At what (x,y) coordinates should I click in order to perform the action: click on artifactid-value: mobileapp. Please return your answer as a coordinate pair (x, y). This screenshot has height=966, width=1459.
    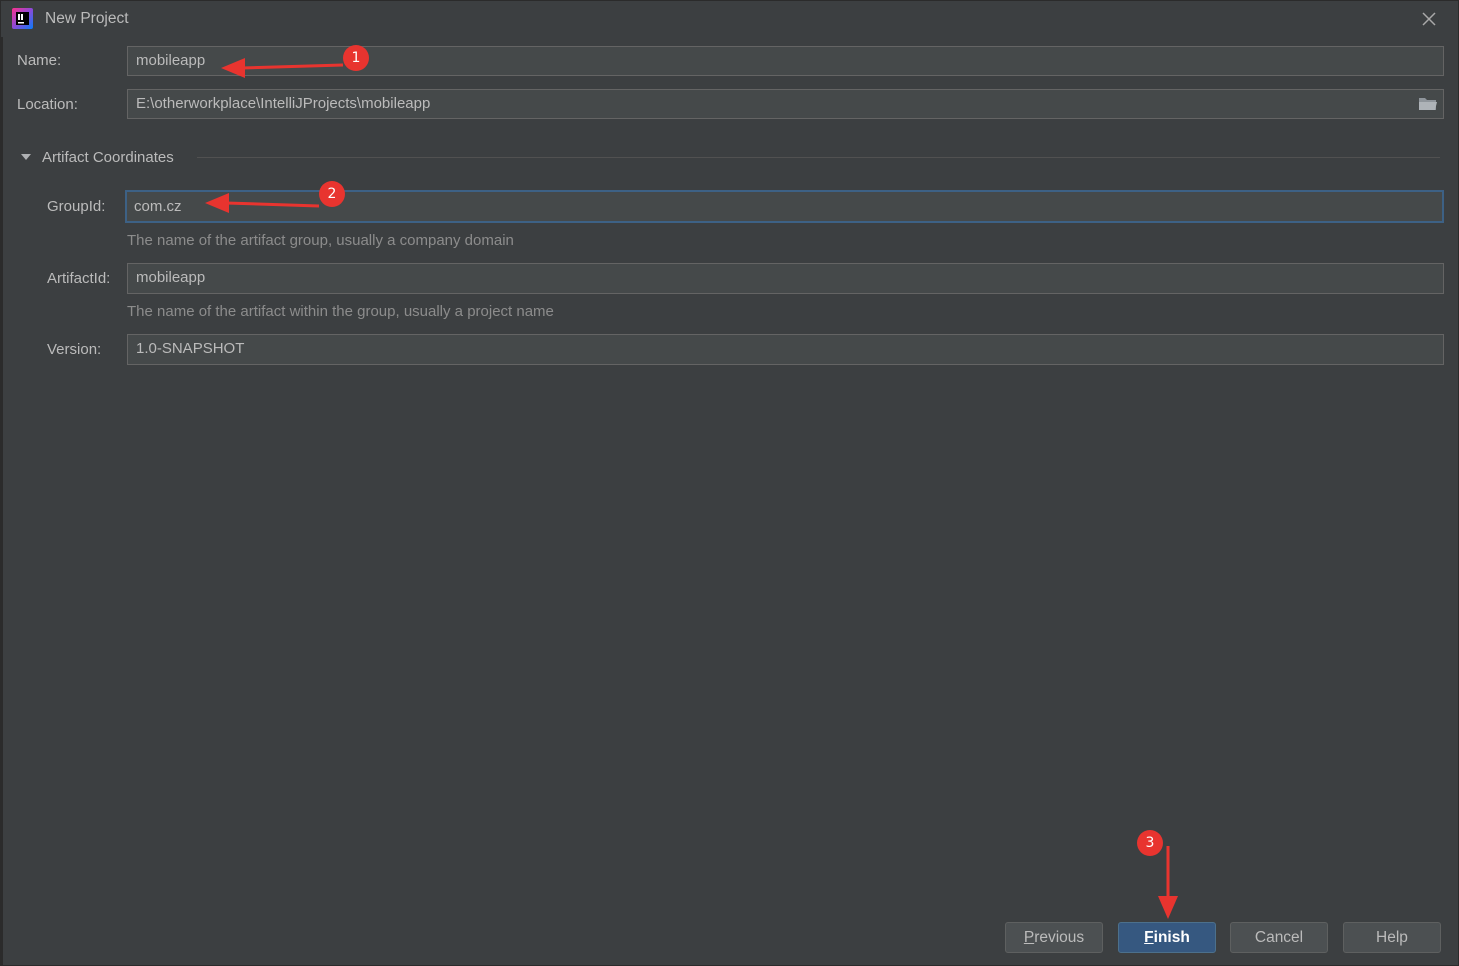
    Looking at the image, I should click on (171, 277).